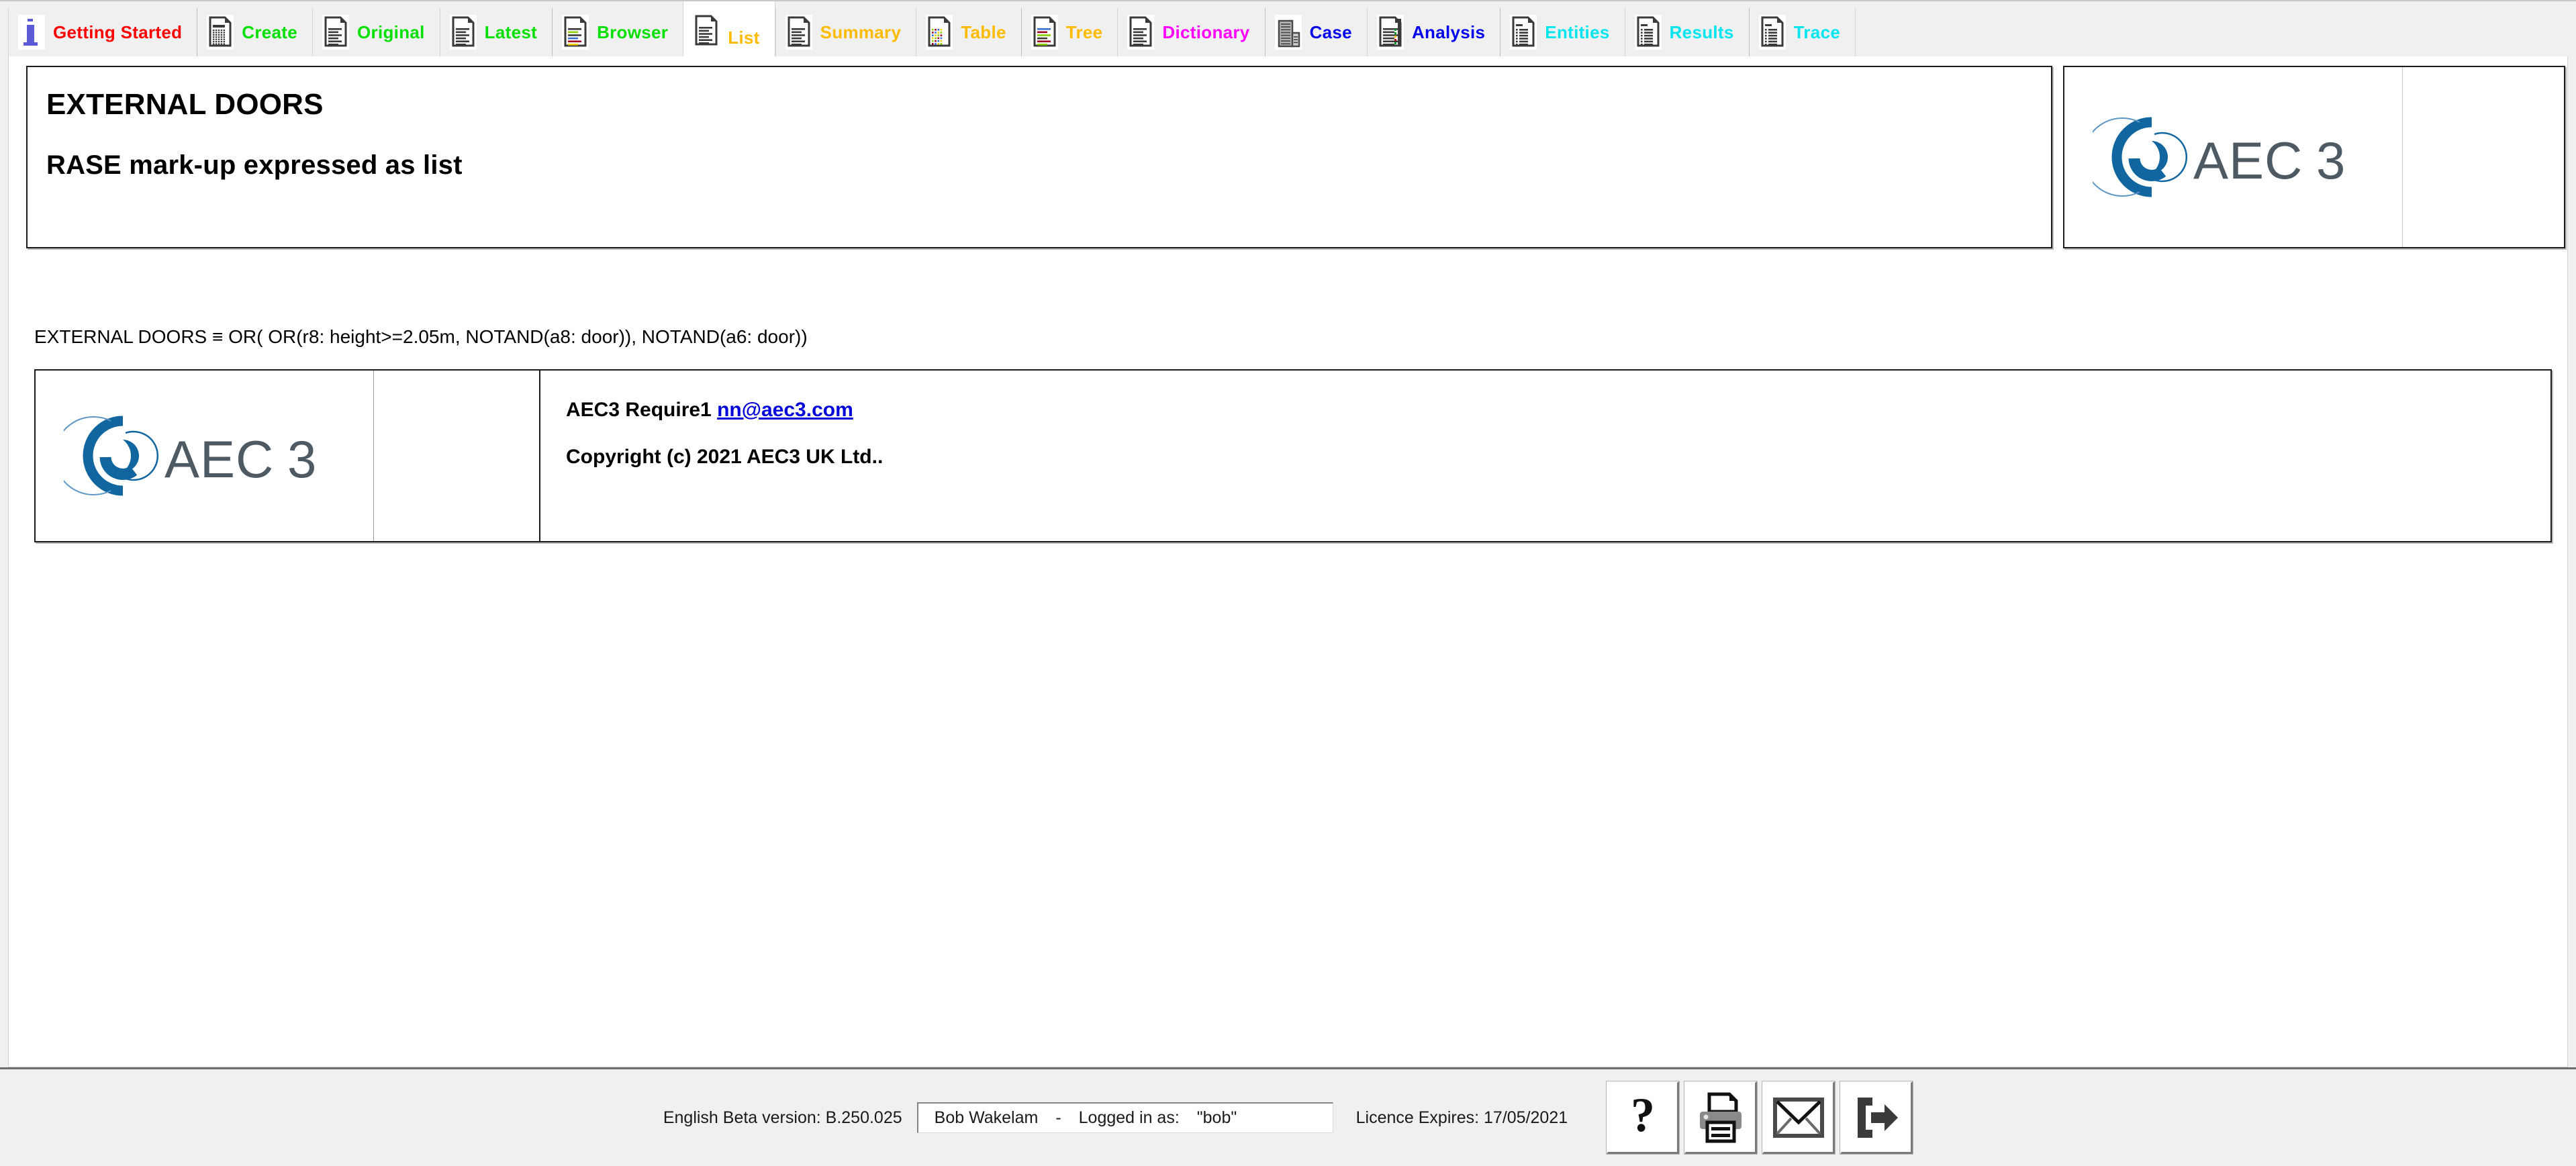 The height and width of the screenshot is (1166, 2576). Describe the element at coordinates (639, 410) in the screenshot. I see `footer-product-label: AEC3 Require1` at that location.